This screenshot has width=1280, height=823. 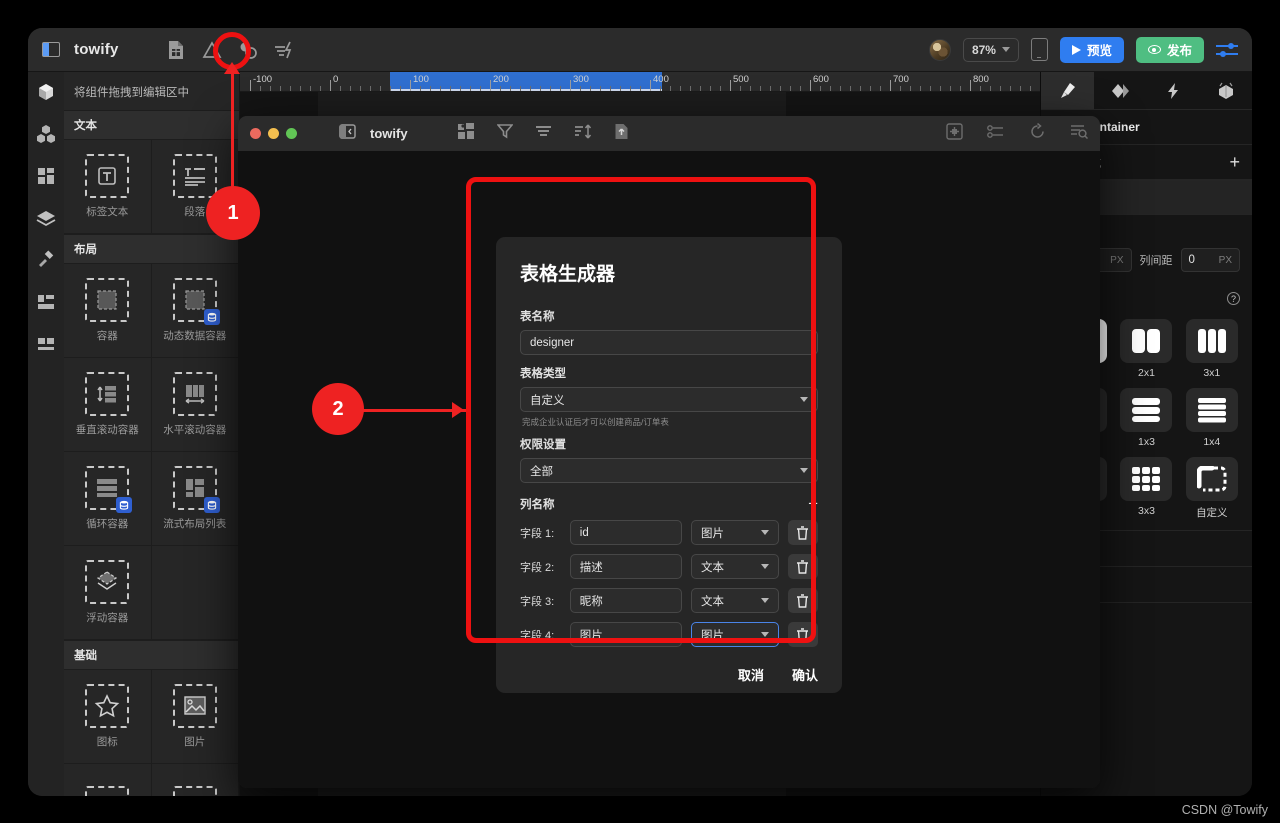 I want to click on group-title-layout: 布局, so click(x=151, y=249).